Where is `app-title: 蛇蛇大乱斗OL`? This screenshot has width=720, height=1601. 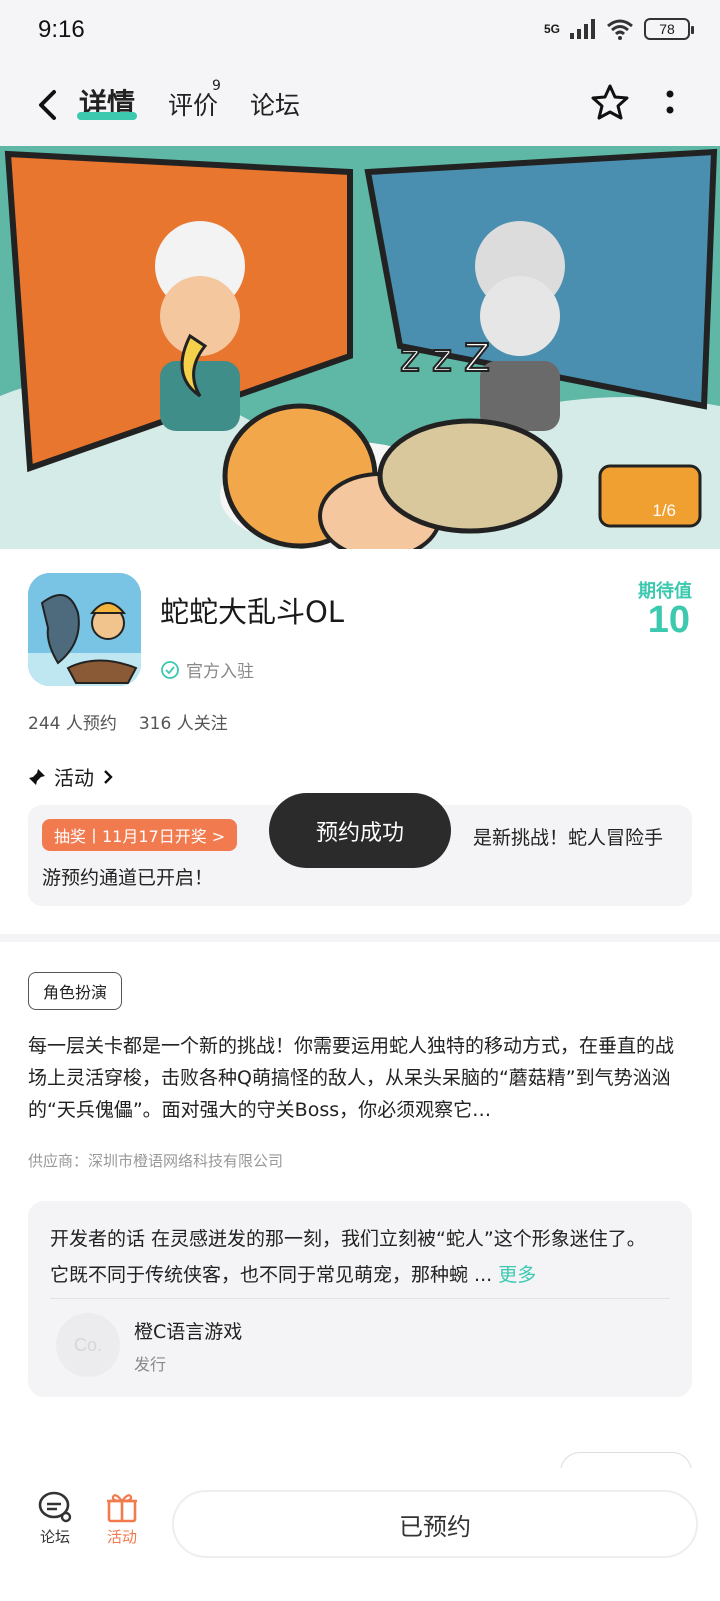
app-title: 蛇蛇大乱斗OL is located at coordinates (252, 612).